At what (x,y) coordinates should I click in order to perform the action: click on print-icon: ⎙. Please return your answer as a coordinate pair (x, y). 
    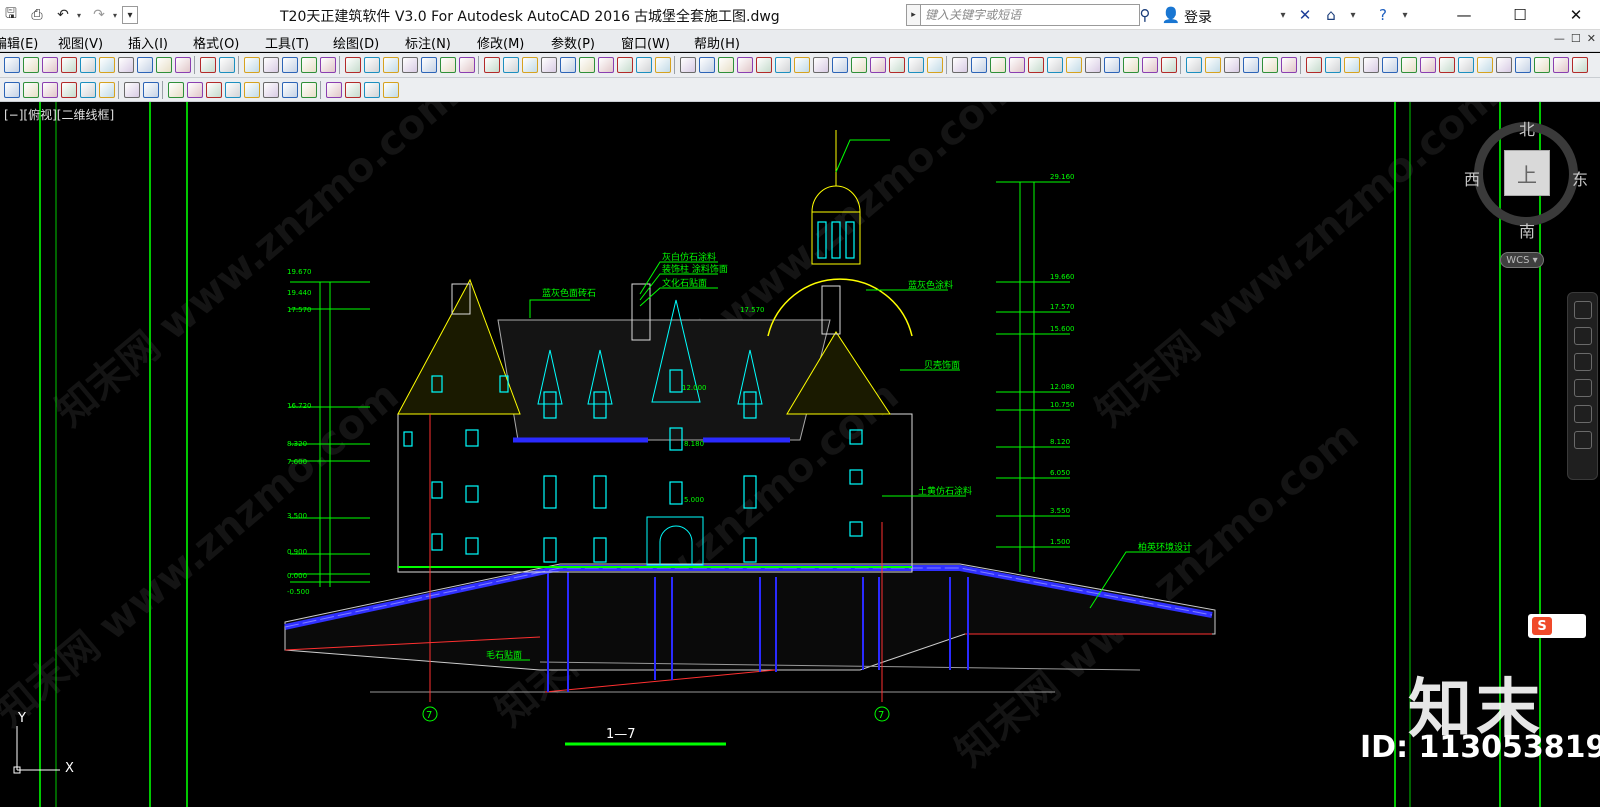
    Looking at the image, I should click on (37, 15).